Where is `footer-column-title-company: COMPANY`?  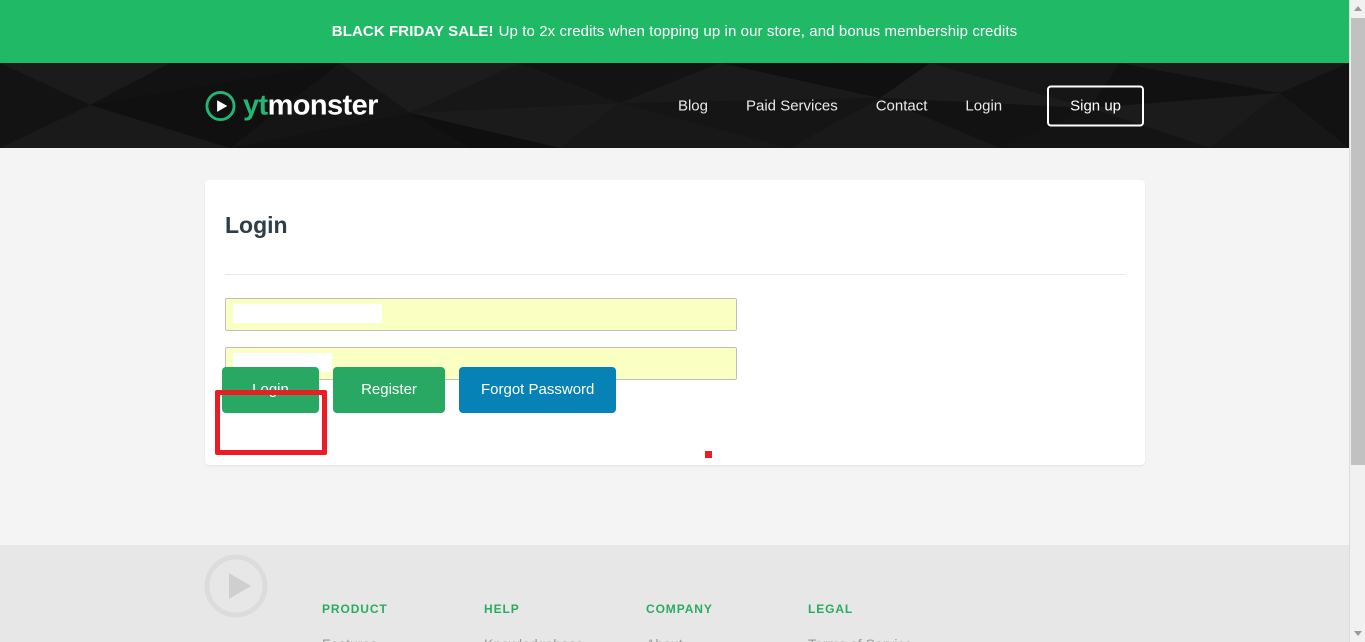
footer-column-title-company: COMPANY is located at coordinates (679, 609).